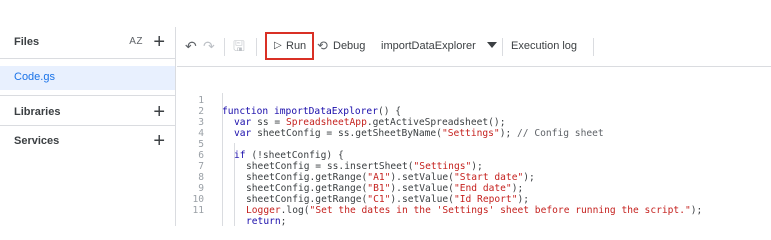 This screenshot has width=771, height=240. What do you see at coordinates (474, 144) in the screenshot?
I see `code-line: 5 if (!sheetConfig) {` at bounding box center [474, 144].